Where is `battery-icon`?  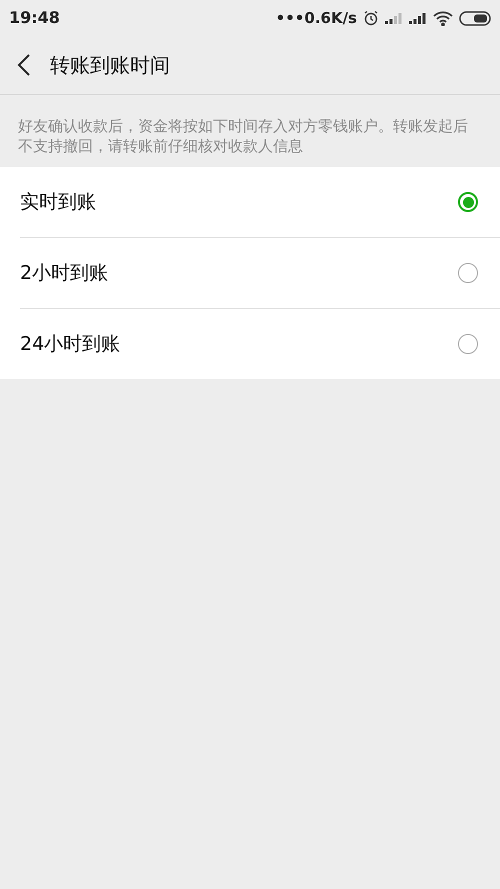
battery-icon is located at coordinates (475, 18).